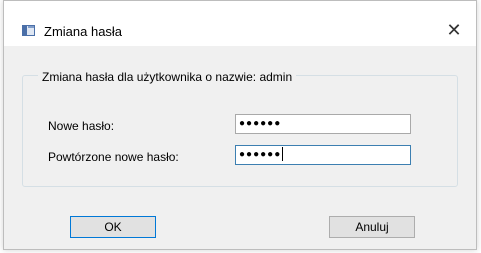  What do you see at coordinates (260, 123) in the screenshot?
I see `new-password-value: ●●●●●●` at bounding box center [260, 123].